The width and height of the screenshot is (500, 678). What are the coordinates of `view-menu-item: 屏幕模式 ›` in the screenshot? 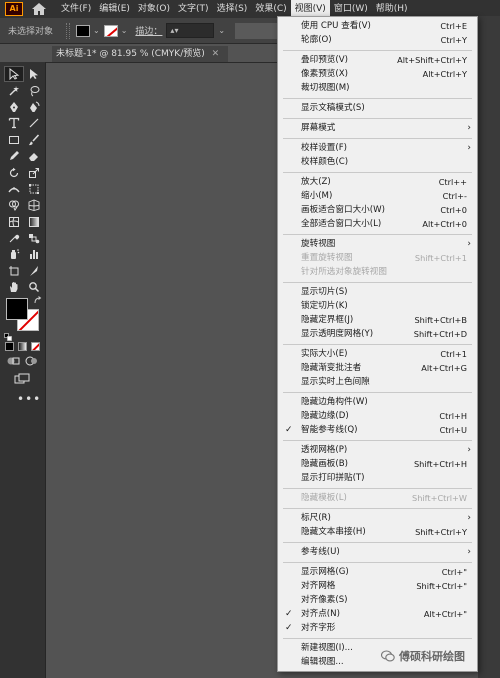 It's located at (377, 128).